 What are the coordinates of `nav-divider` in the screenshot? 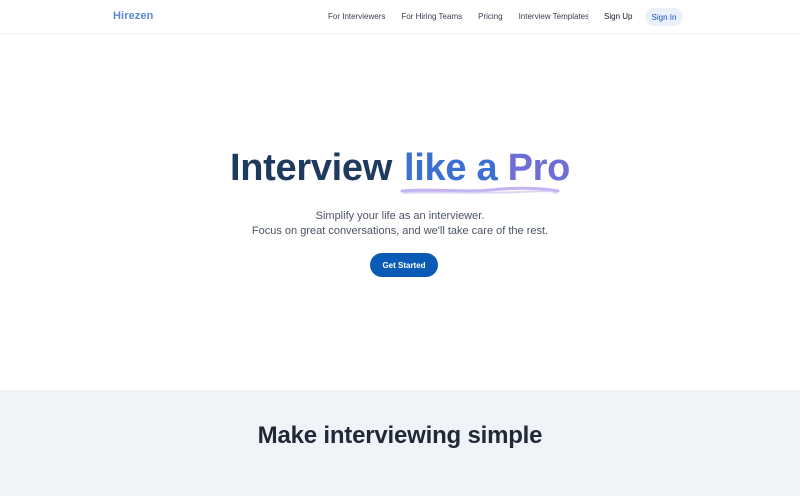 It's located at (588, 16).